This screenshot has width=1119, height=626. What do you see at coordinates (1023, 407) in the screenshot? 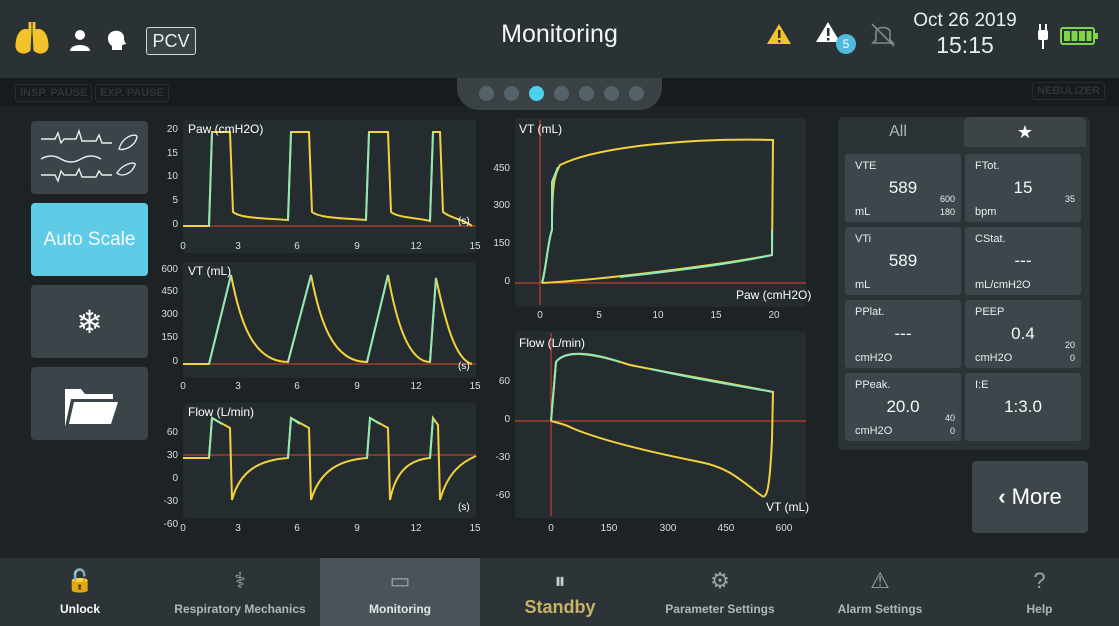
I see `param-cell-ie: I:E 1:3.0` at bounding box center [1023, 407].